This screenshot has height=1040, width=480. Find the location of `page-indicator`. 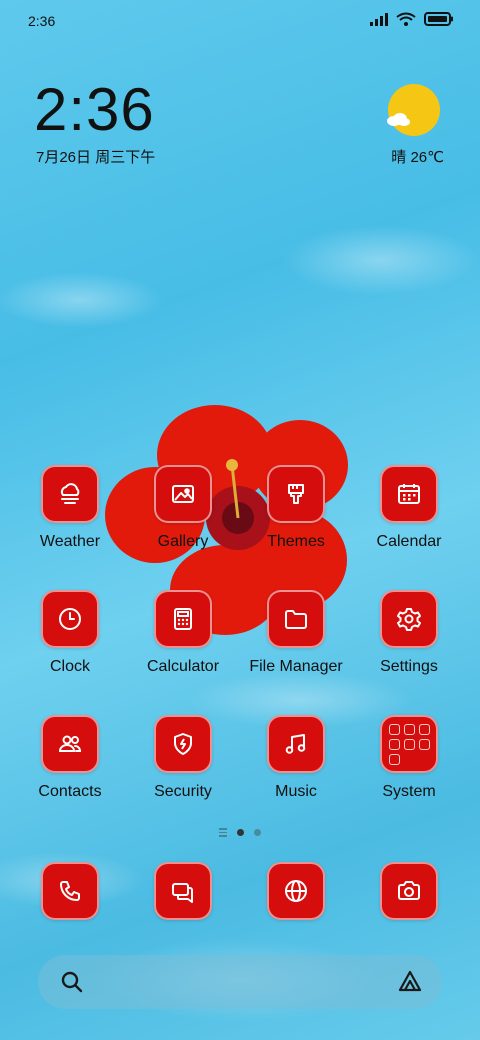

page-indicator is located at coordinates (240, 832).